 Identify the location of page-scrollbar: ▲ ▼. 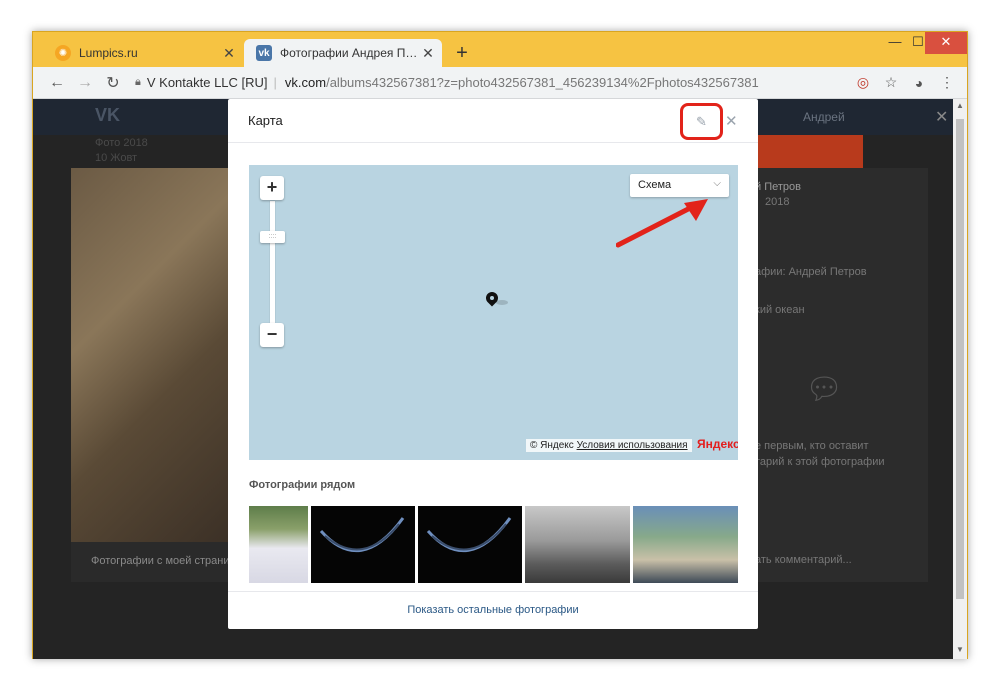
(960, 379).